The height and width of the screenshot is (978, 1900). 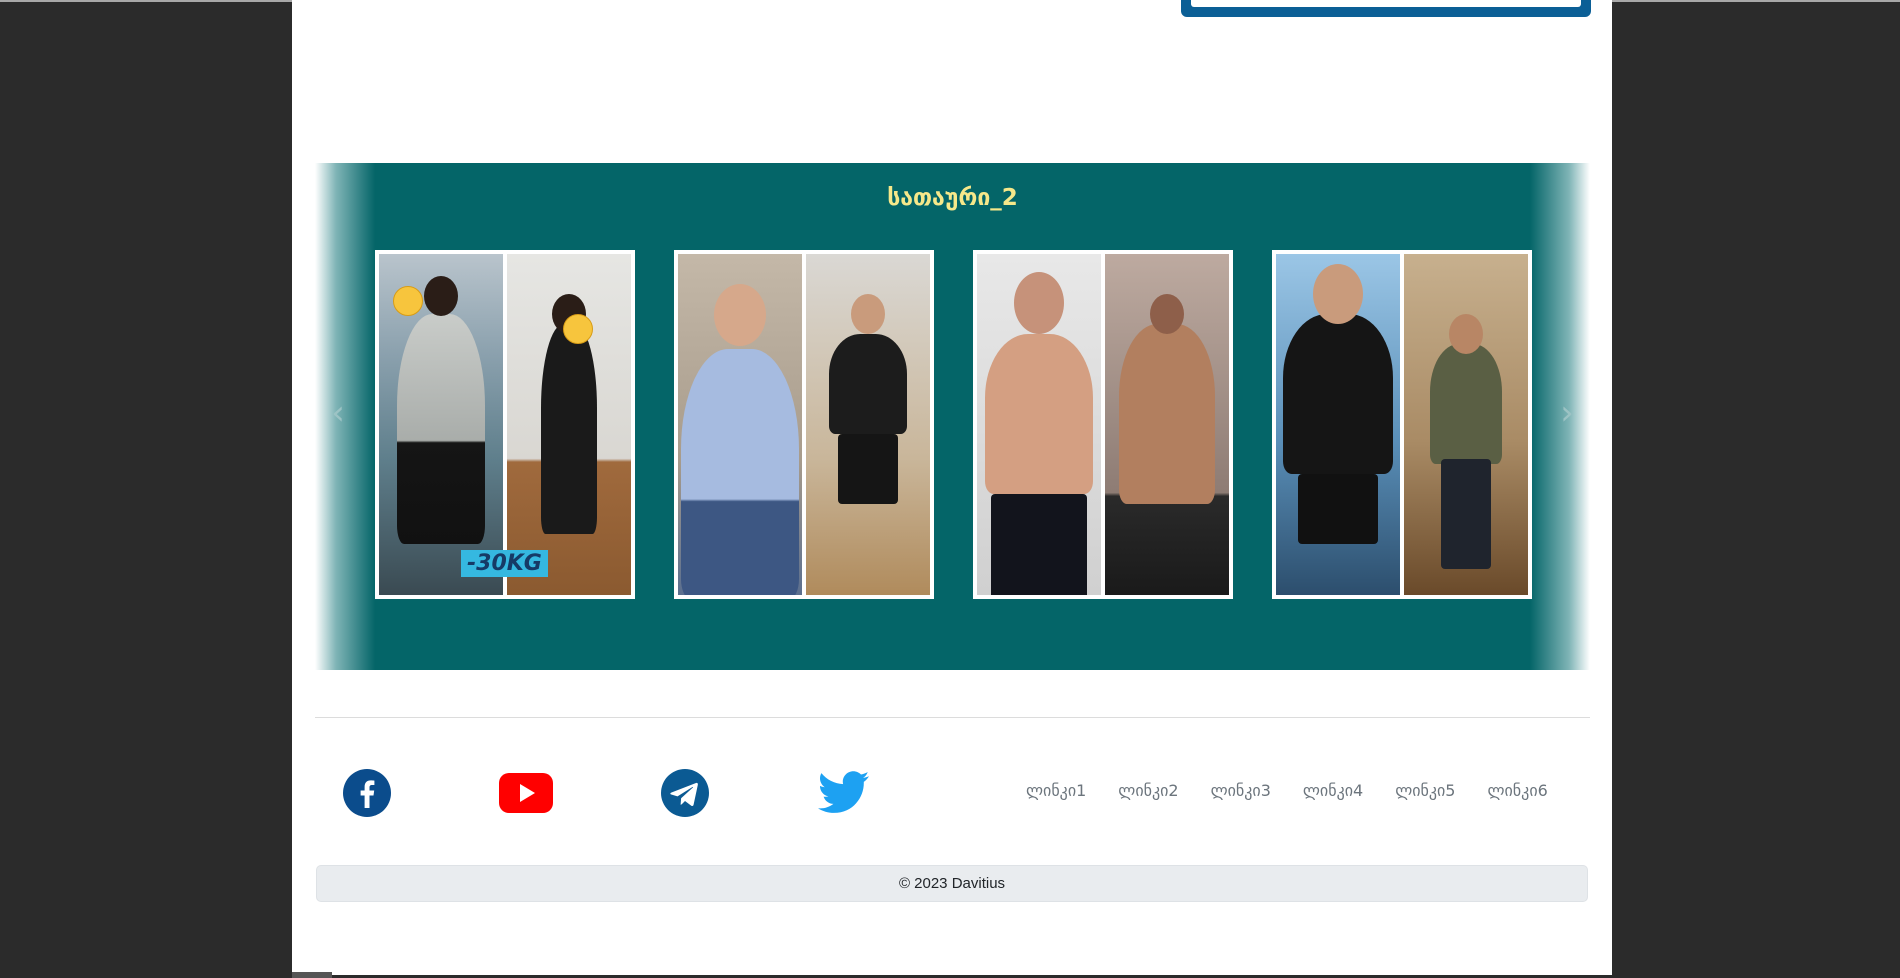 I want to click on carousel-photo-1: -30KG, so click(x=505, y=424).